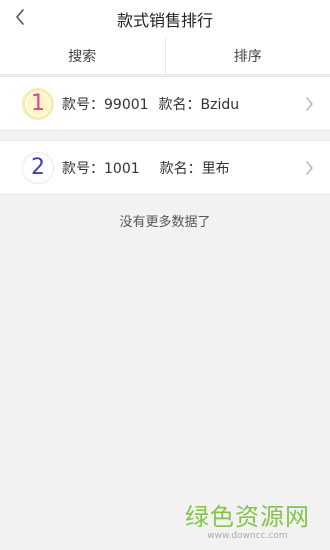 This screenshot has width=330, height=550. What do you see at coordinates (247, 536) in the screenshot?
I see `watermark-url: www.downcc.com` at bounding box center [247, 536].